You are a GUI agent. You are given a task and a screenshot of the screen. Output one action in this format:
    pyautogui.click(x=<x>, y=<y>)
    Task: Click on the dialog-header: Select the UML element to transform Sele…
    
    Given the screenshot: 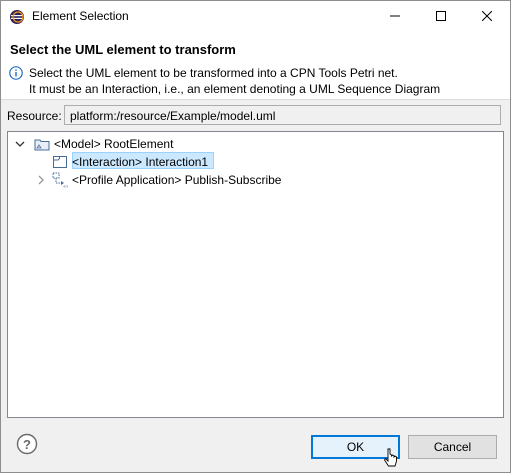 What is the action you would take?
    pyautogui.click(x=255, y=65)
    